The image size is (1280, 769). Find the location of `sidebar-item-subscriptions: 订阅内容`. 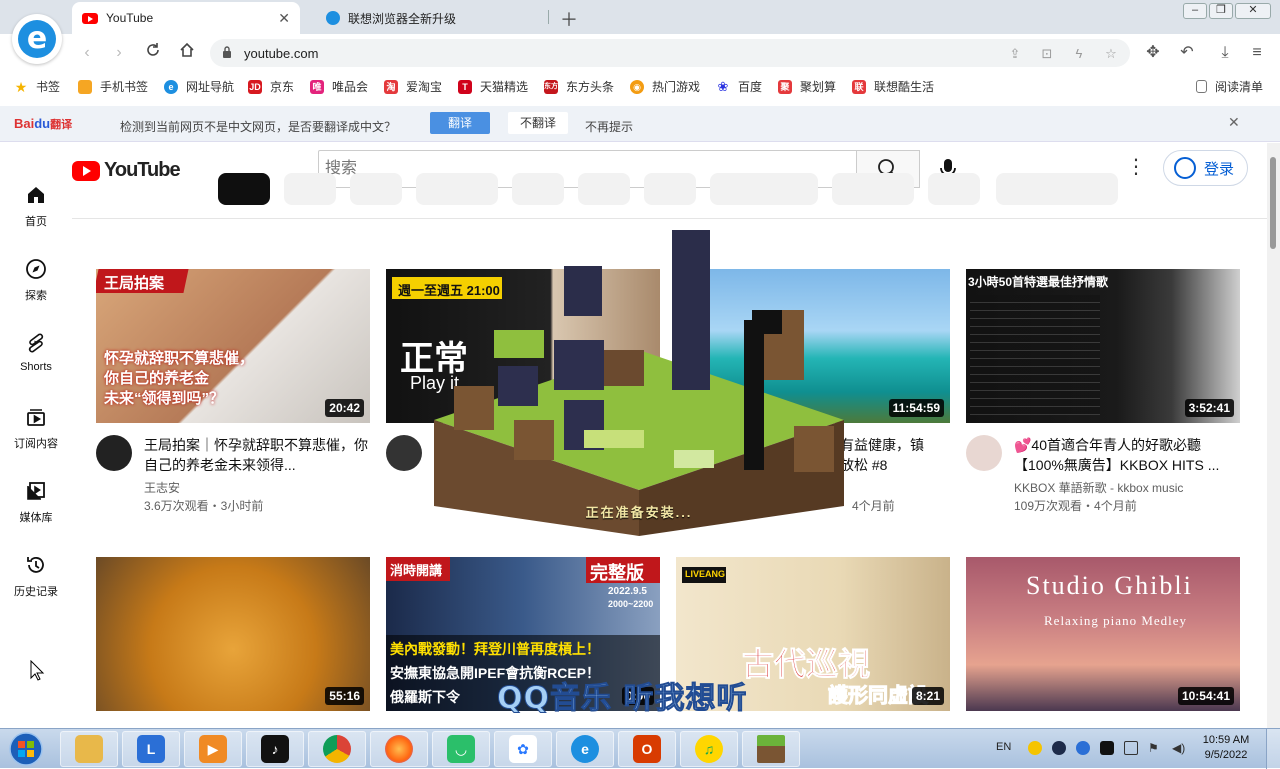

sidebar-item-subscriptions: 订阅内容 is located at coordinates (36, 430).